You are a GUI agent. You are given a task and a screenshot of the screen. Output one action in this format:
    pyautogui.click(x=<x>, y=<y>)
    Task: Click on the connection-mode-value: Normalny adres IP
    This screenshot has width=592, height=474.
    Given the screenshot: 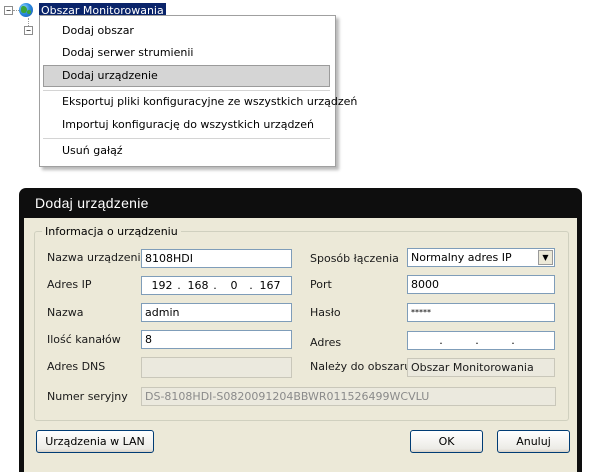 What is the action you would take?
    pyautogui.click(x=461, y=257)
    